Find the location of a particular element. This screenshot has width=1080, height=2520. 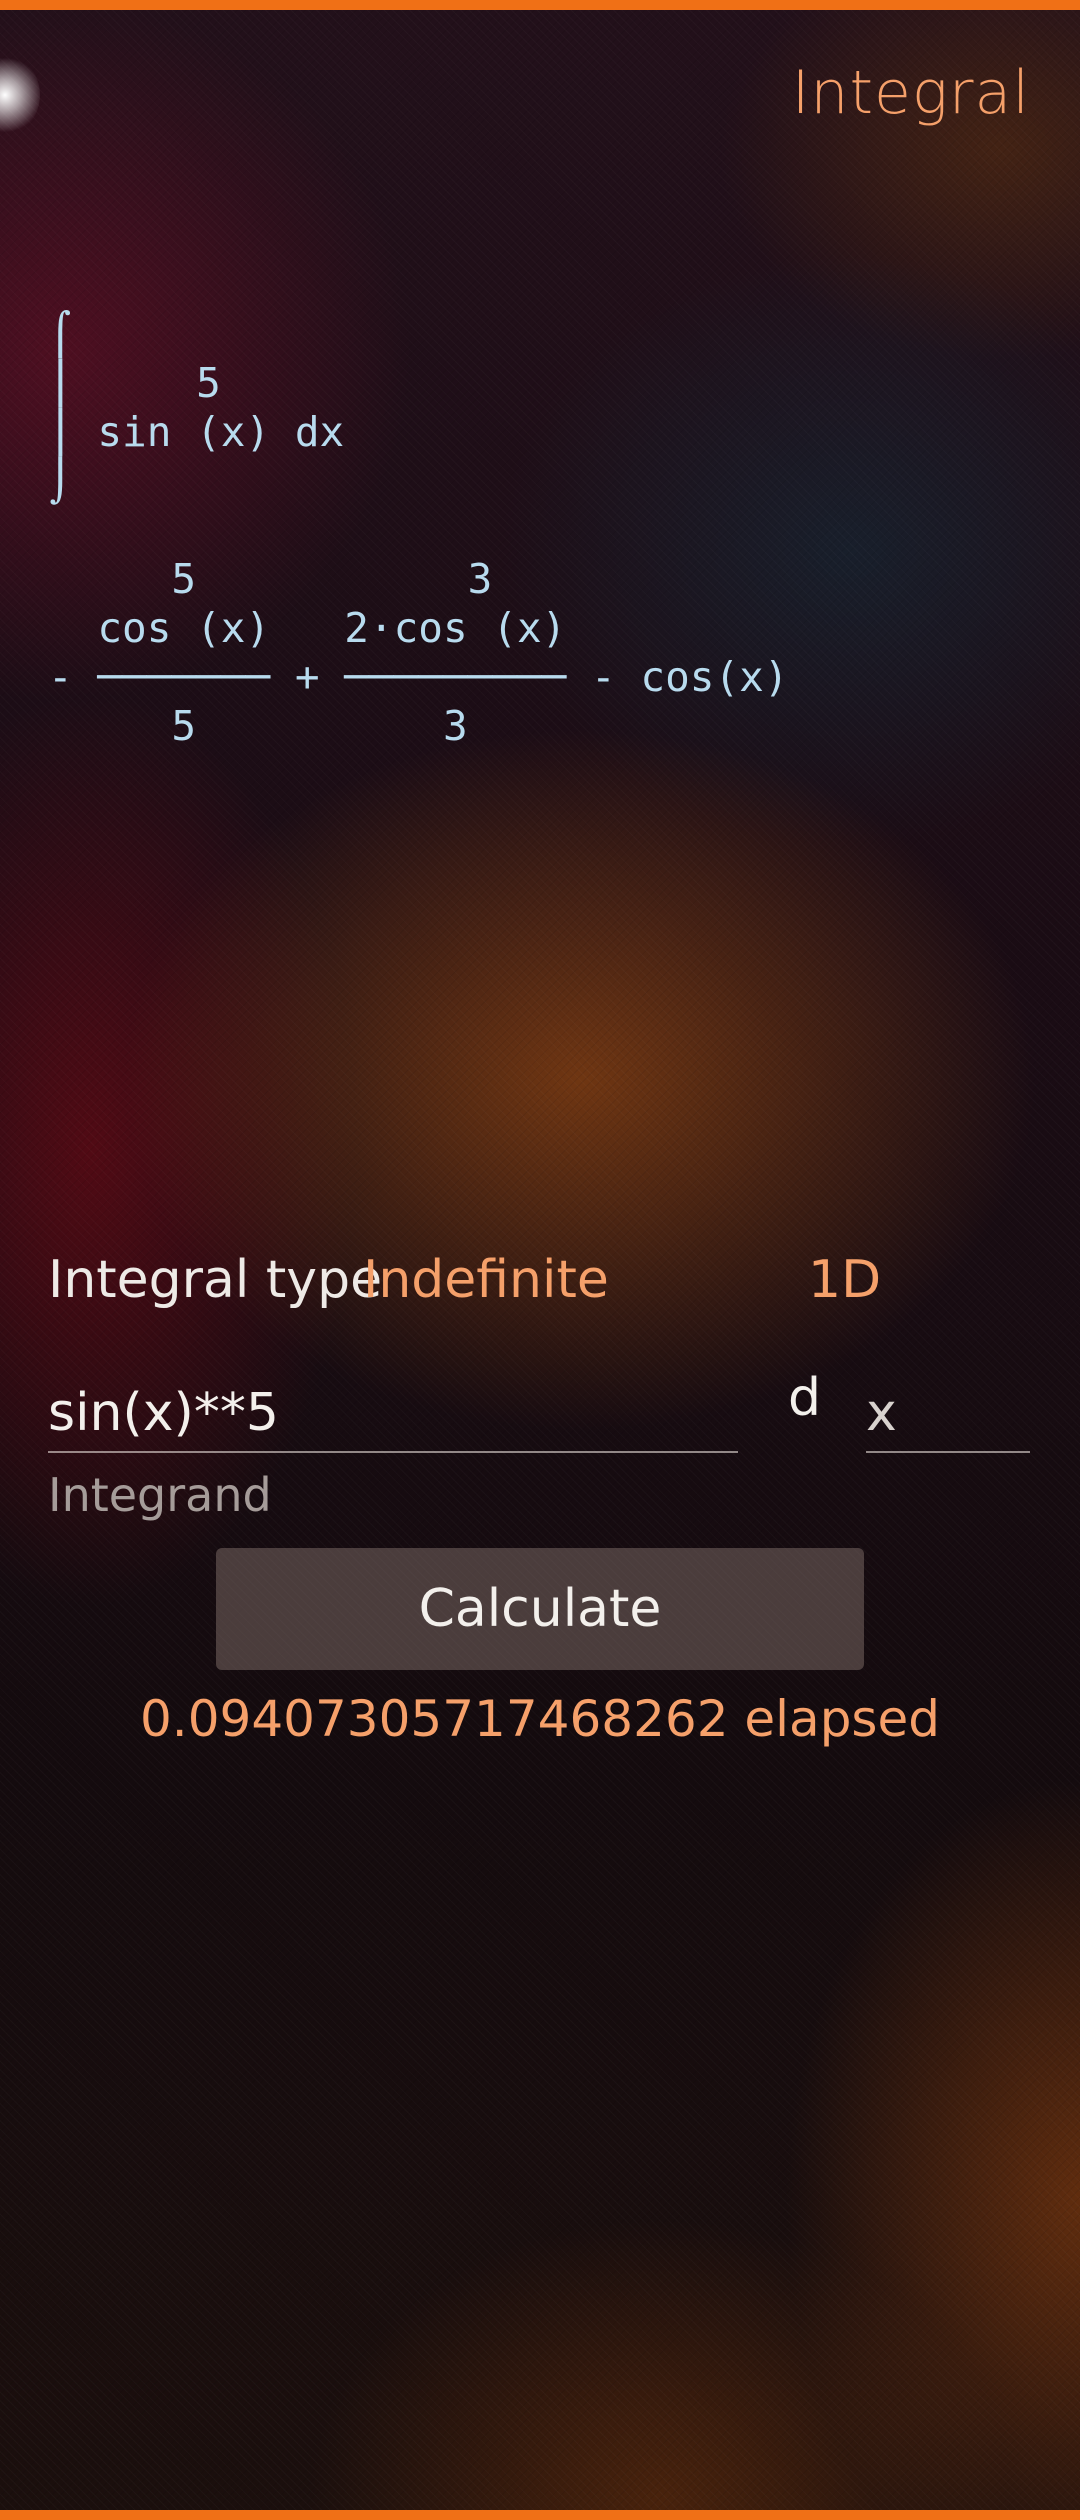

integral-type-value: Indefinite is located at coordinates (486, 1280).